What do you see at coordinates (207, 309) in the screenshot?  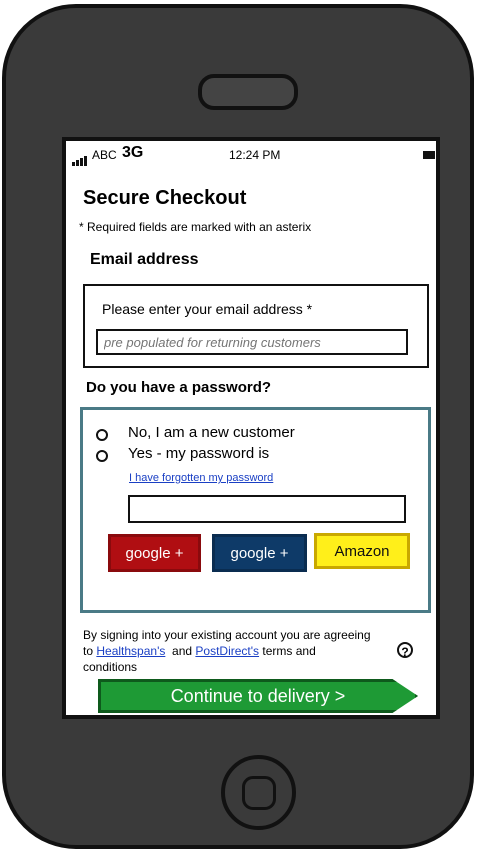 I see `email-label: Please enter your email address *` at bounding box center [207, 309].